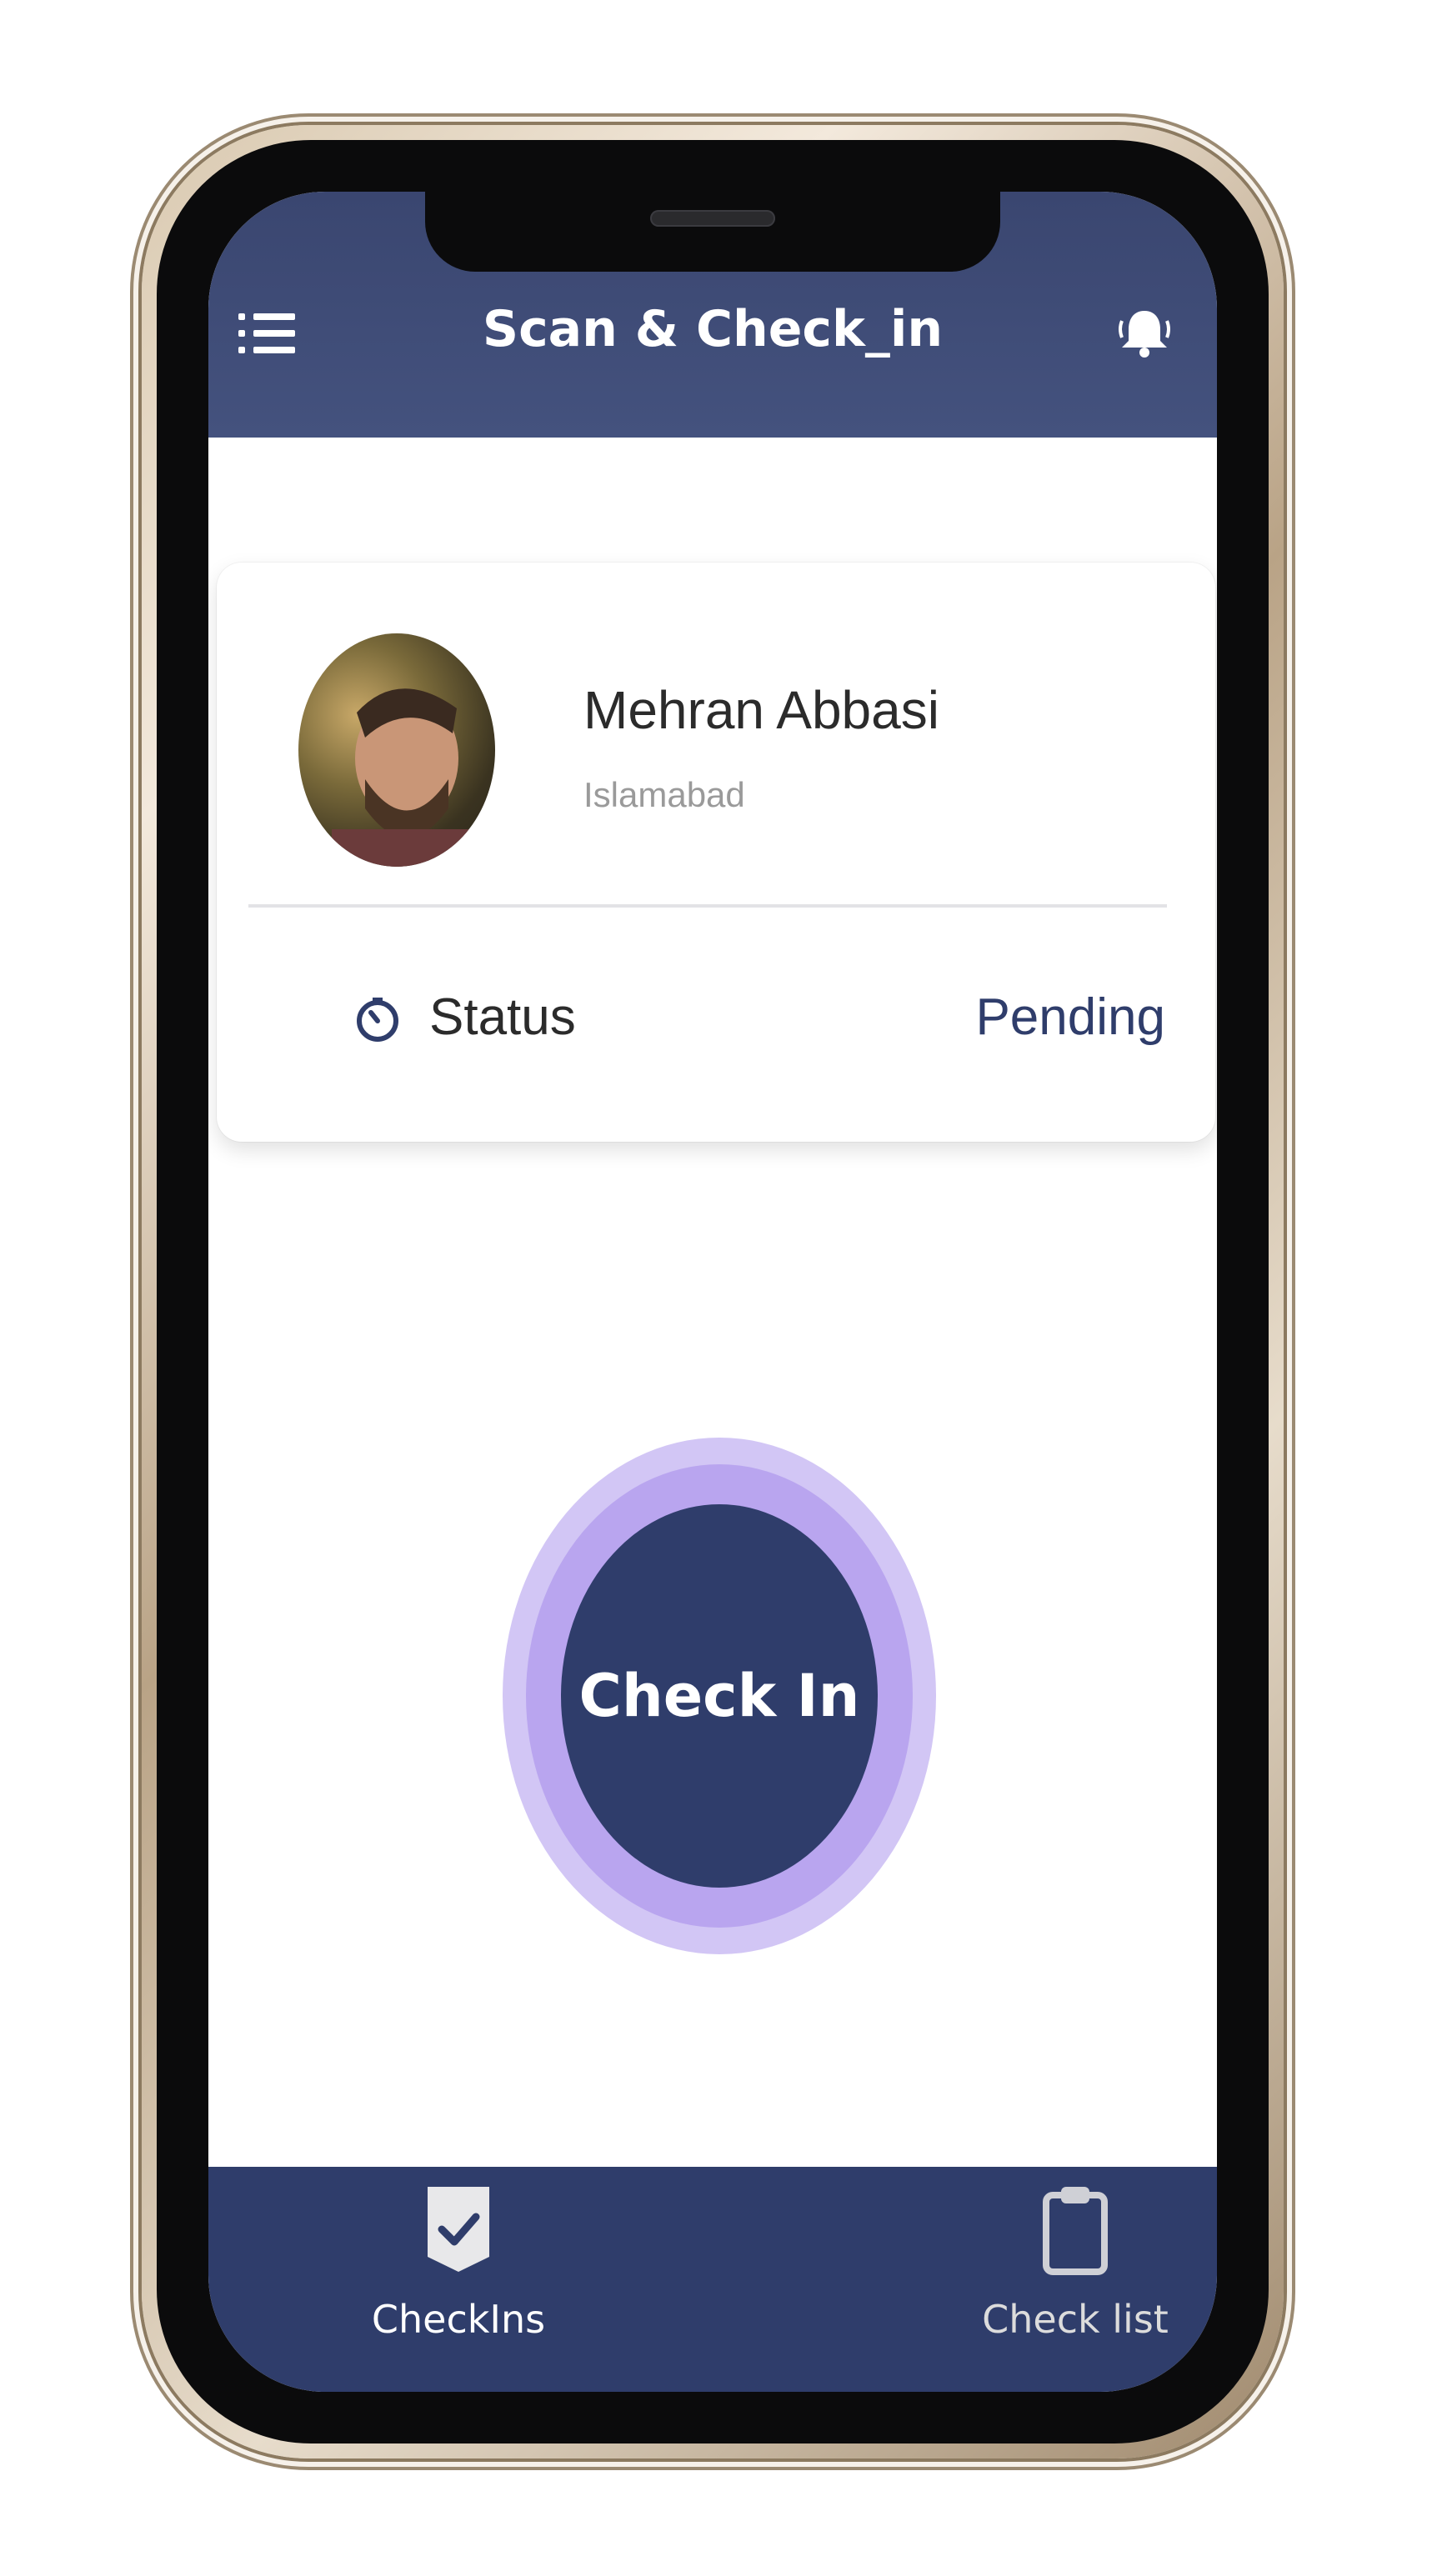  I want to click on clock-icon, so click(377, 1020).